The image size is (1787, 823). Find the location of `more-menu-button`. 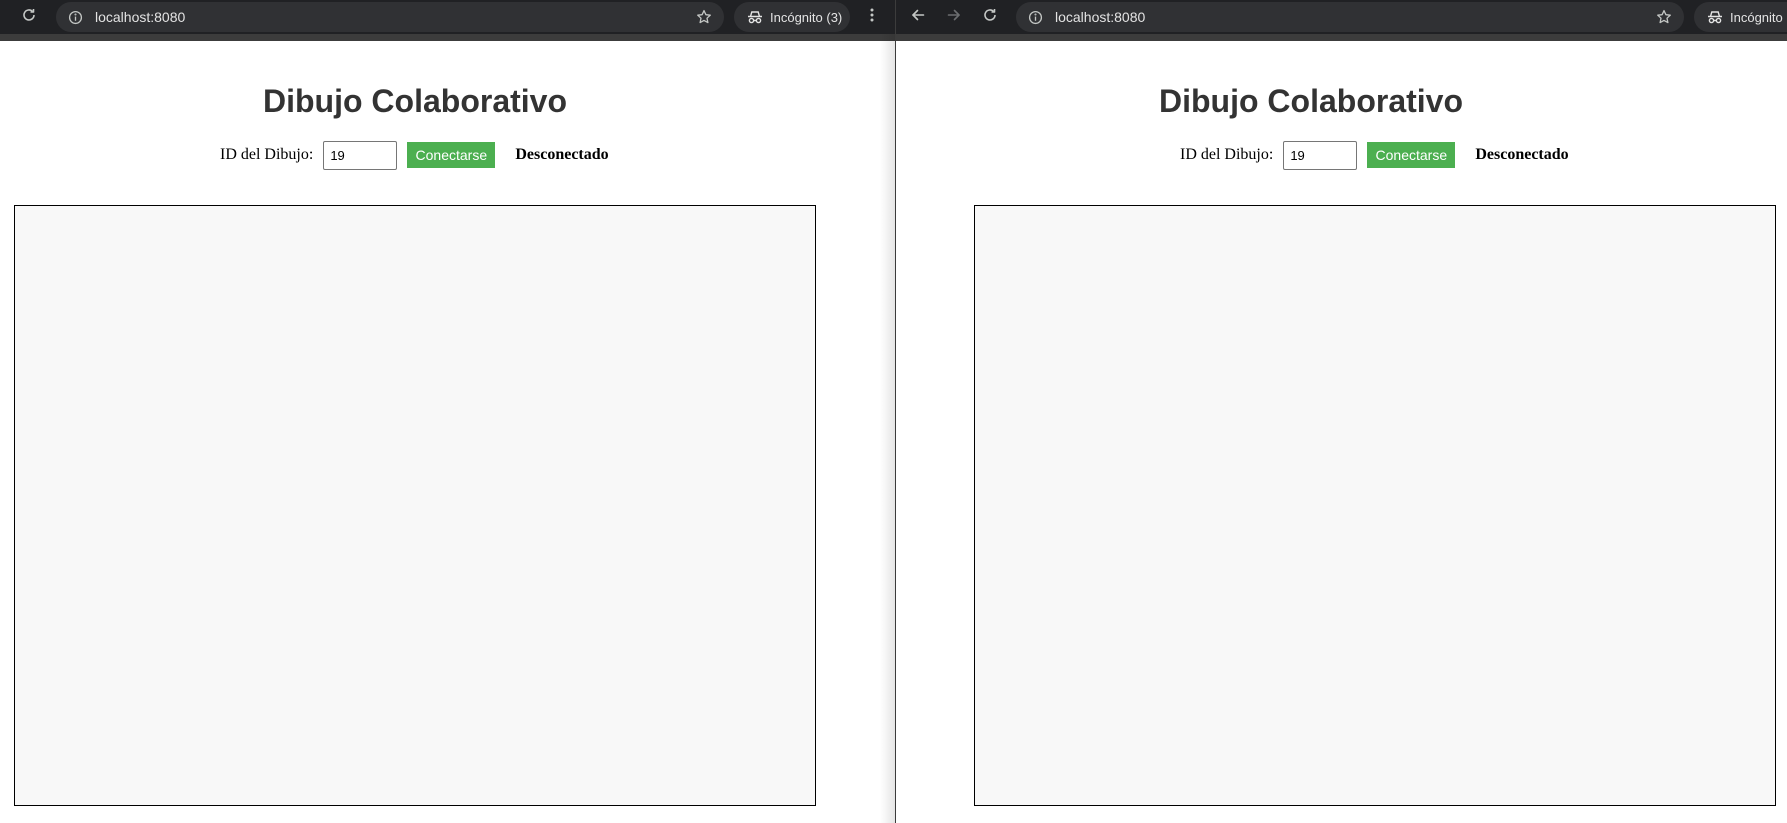

more-menu-button is located at coordinates (872, 17).